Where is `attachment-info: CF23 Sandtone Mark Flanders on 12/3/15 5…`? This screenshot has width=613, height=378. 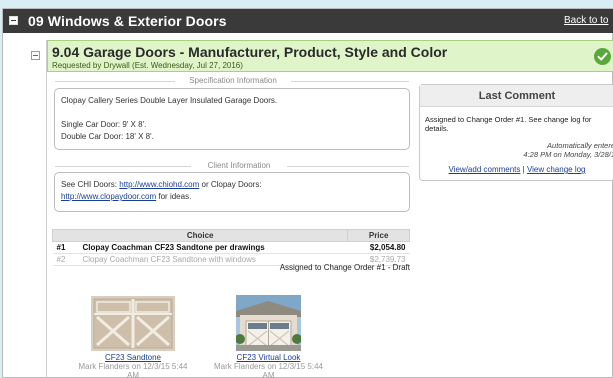
attachment-info: CF23 Sandtone Mark Flanders on 12/3/15 5… is located at coordinates (133, 365).